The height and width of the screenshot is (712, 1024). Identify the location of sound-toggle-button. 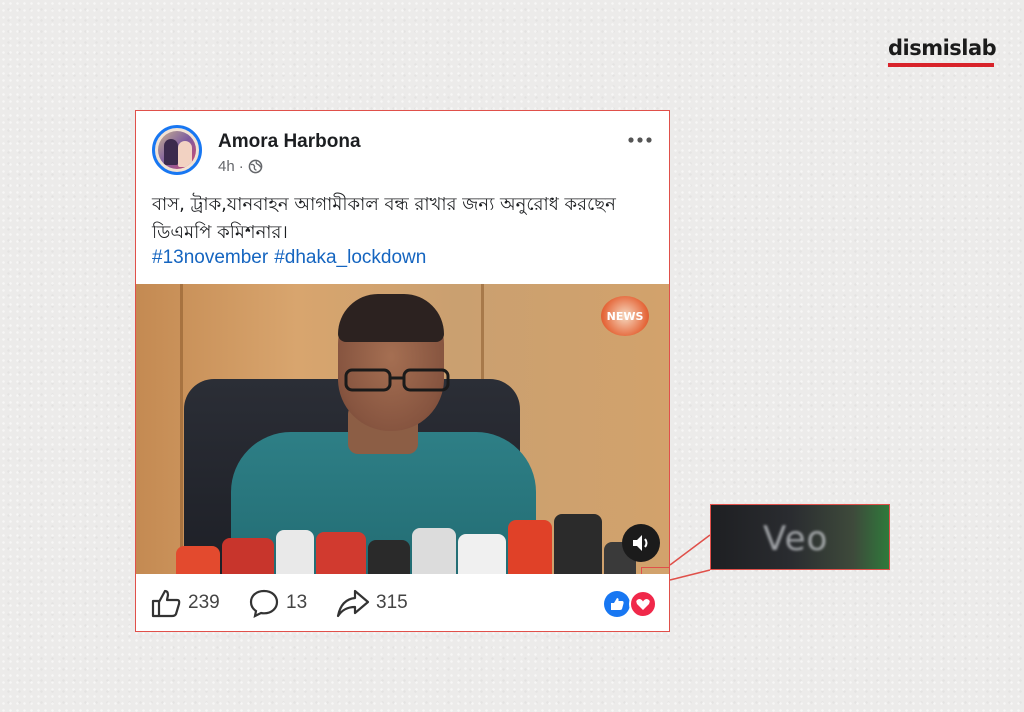
(641, 543).